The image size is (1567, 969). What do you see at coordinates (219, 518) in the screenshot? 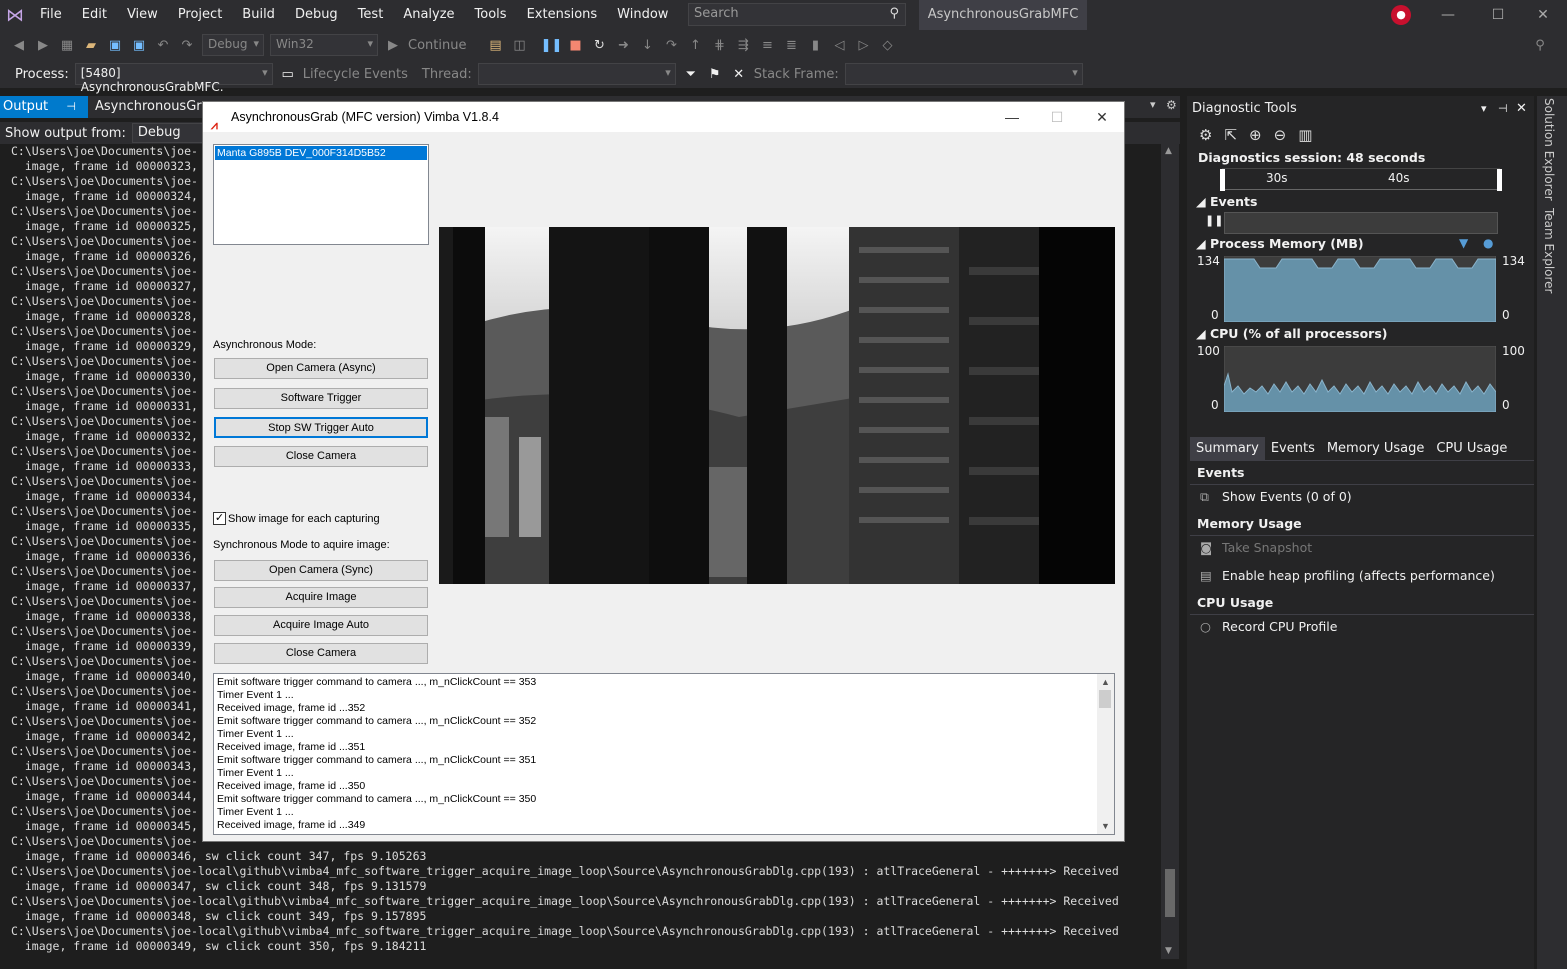
I see `checkbox-checked-icon: ✓` at bounding box center [219, 518].